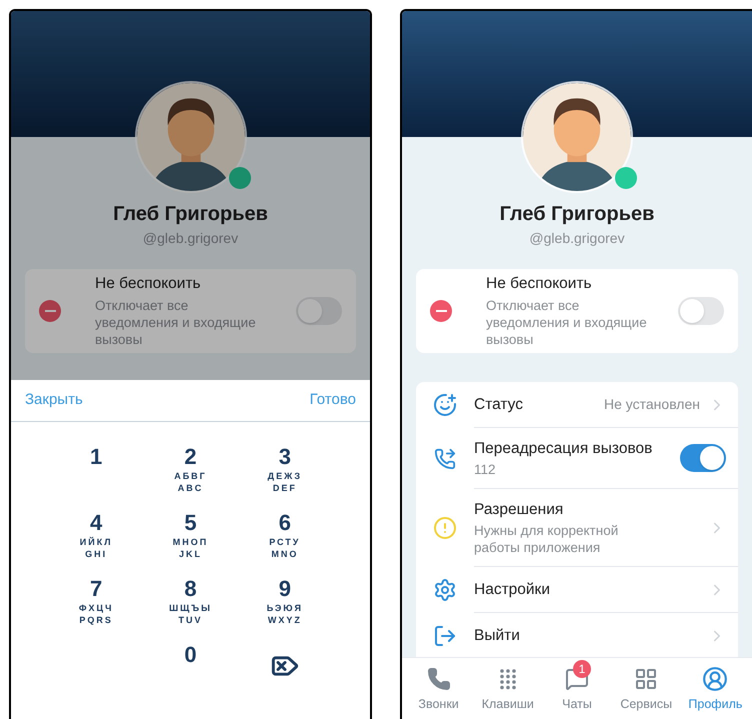 The image size is (752, 719). I want to click on dial-key: 0, so click(190, 668).